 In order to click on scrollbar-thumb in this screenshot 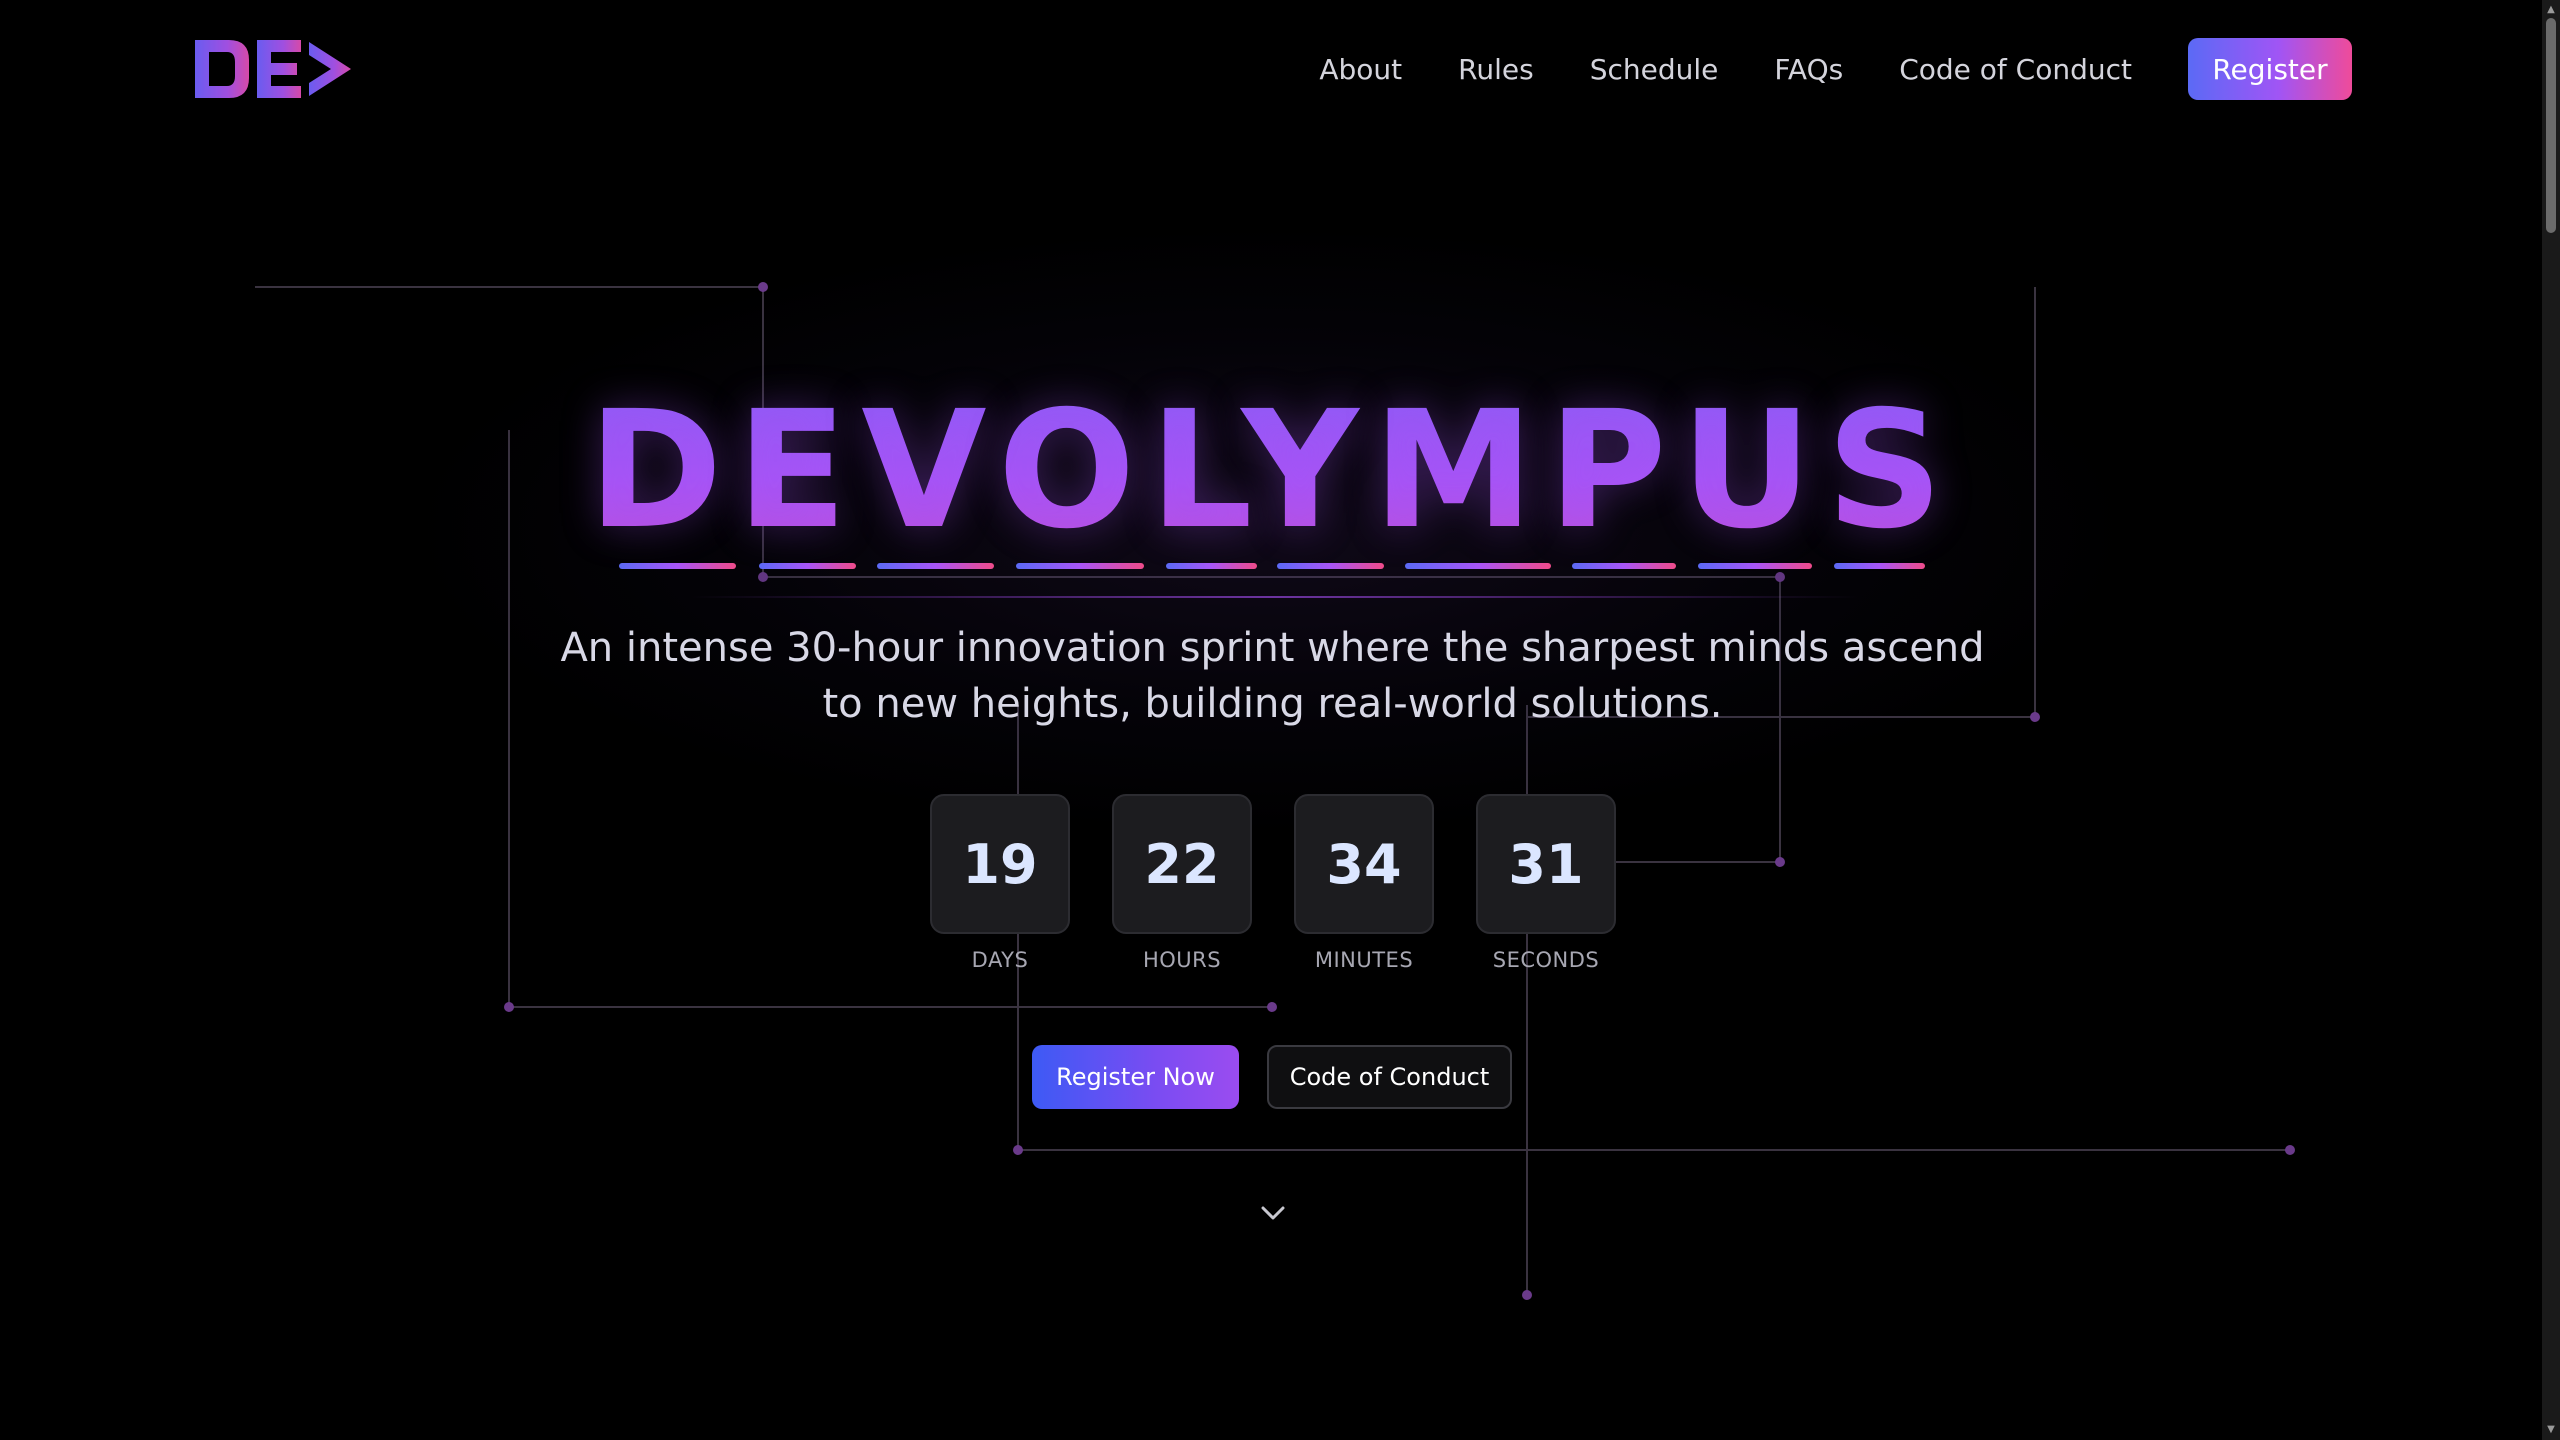, I will do `click(2551, 125)`.